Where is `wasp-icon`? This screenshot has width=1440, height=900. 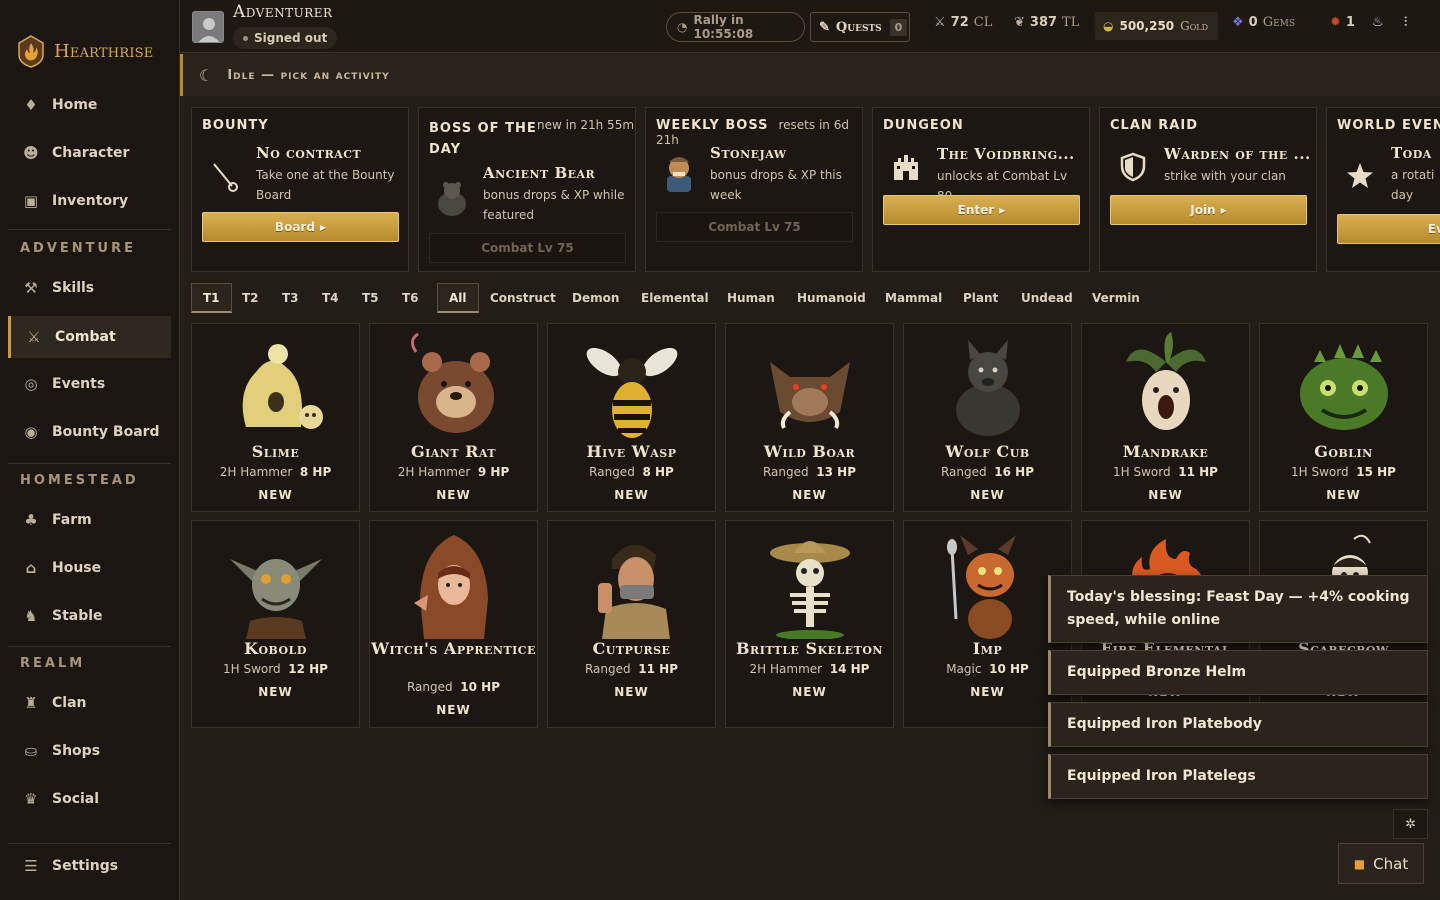
wasp-icon is located at coordinates (632, 392).